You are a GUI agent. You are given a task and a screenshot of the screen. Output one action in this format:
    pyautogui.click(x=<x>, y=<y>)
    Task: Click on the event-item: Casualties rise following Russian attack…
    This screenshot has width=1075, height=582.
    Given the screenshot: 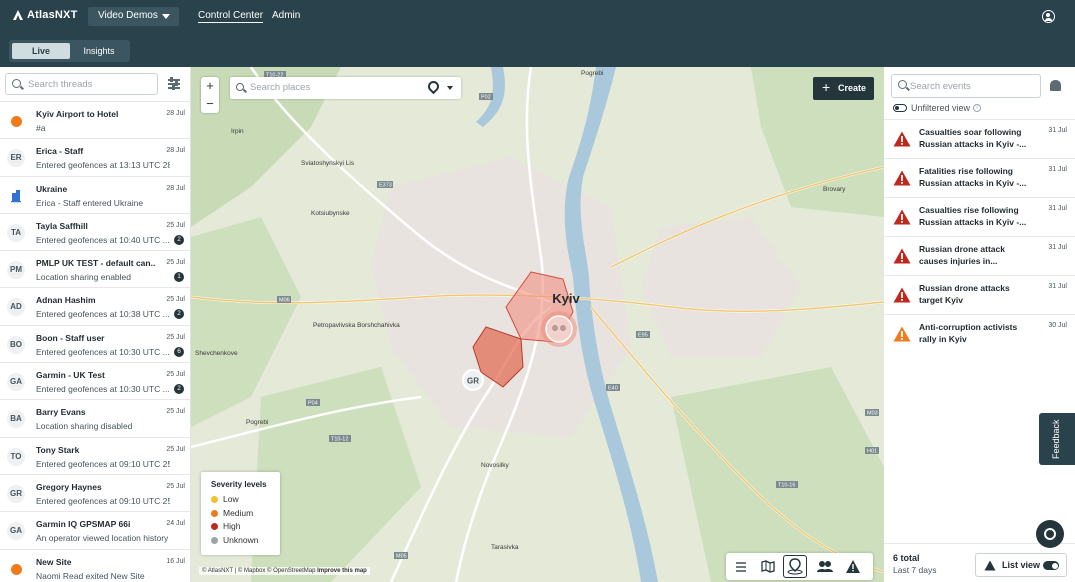 What is the action you would take?
    pyautogui.click(x=979, y=216)
    